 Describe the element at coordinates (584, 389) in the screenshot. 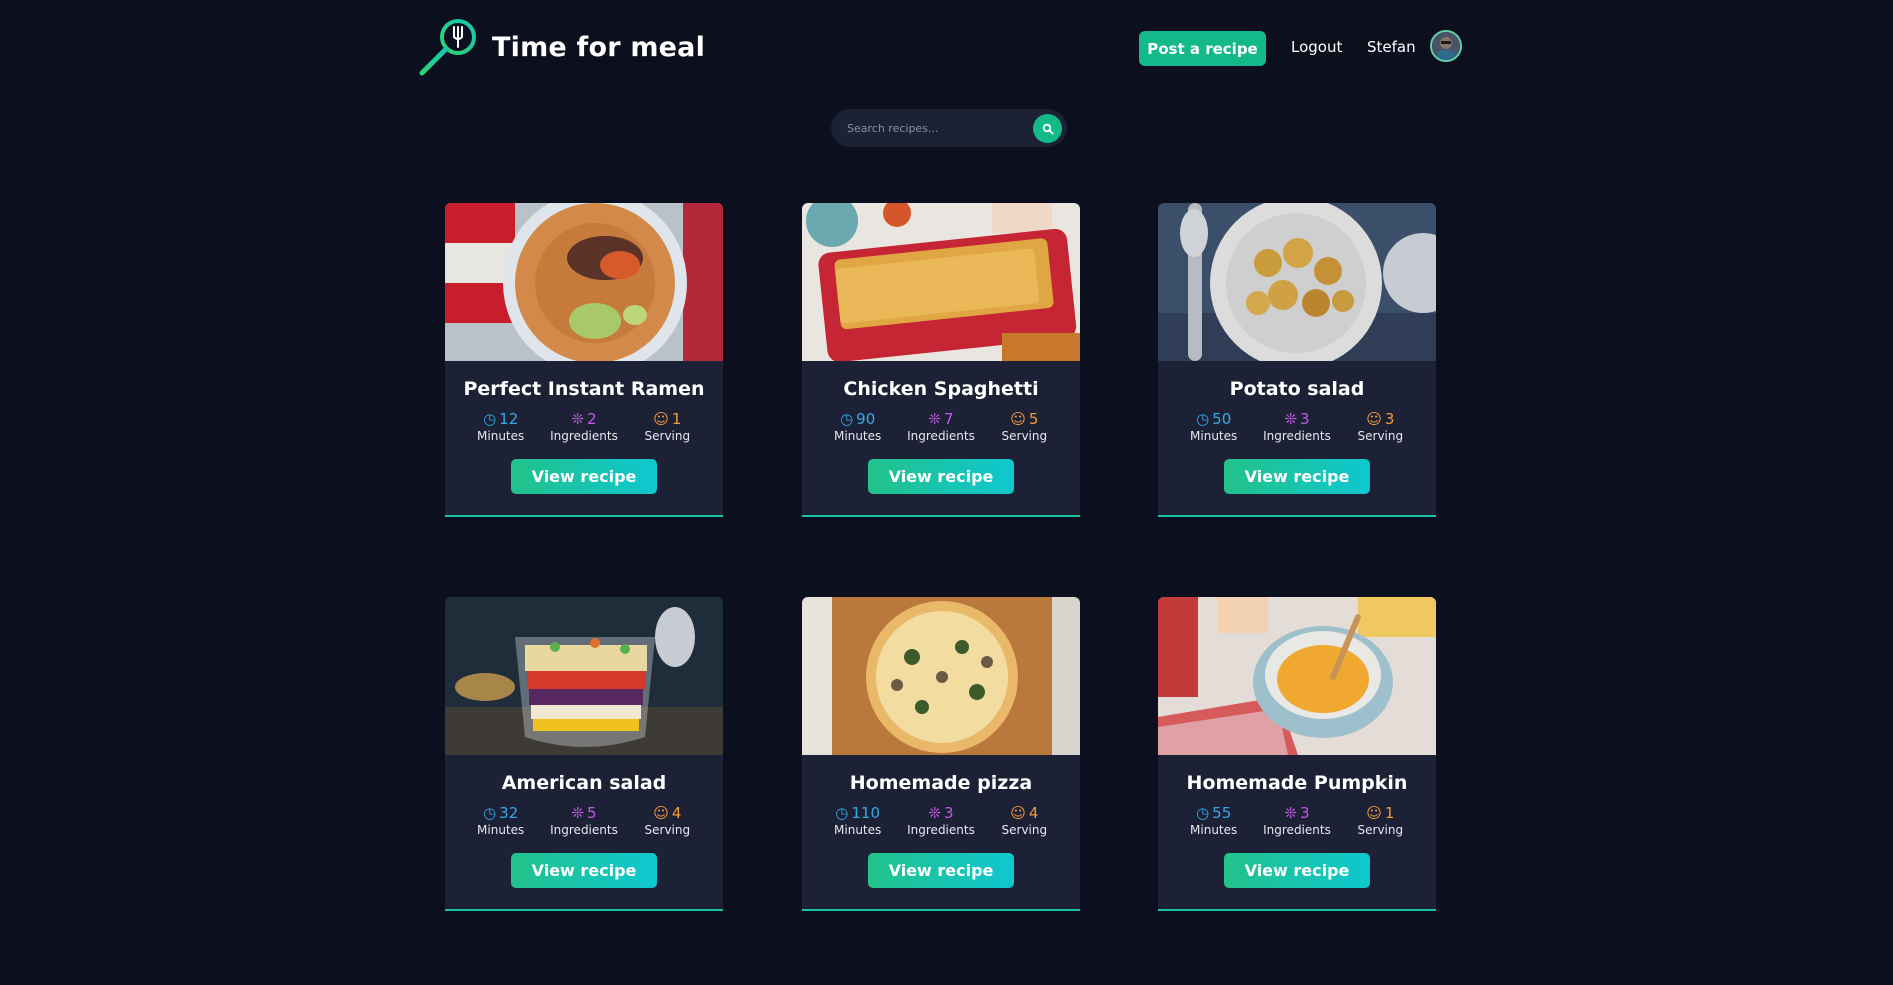

I see `recipe-title: Perfect Instant Ramen` at that location.